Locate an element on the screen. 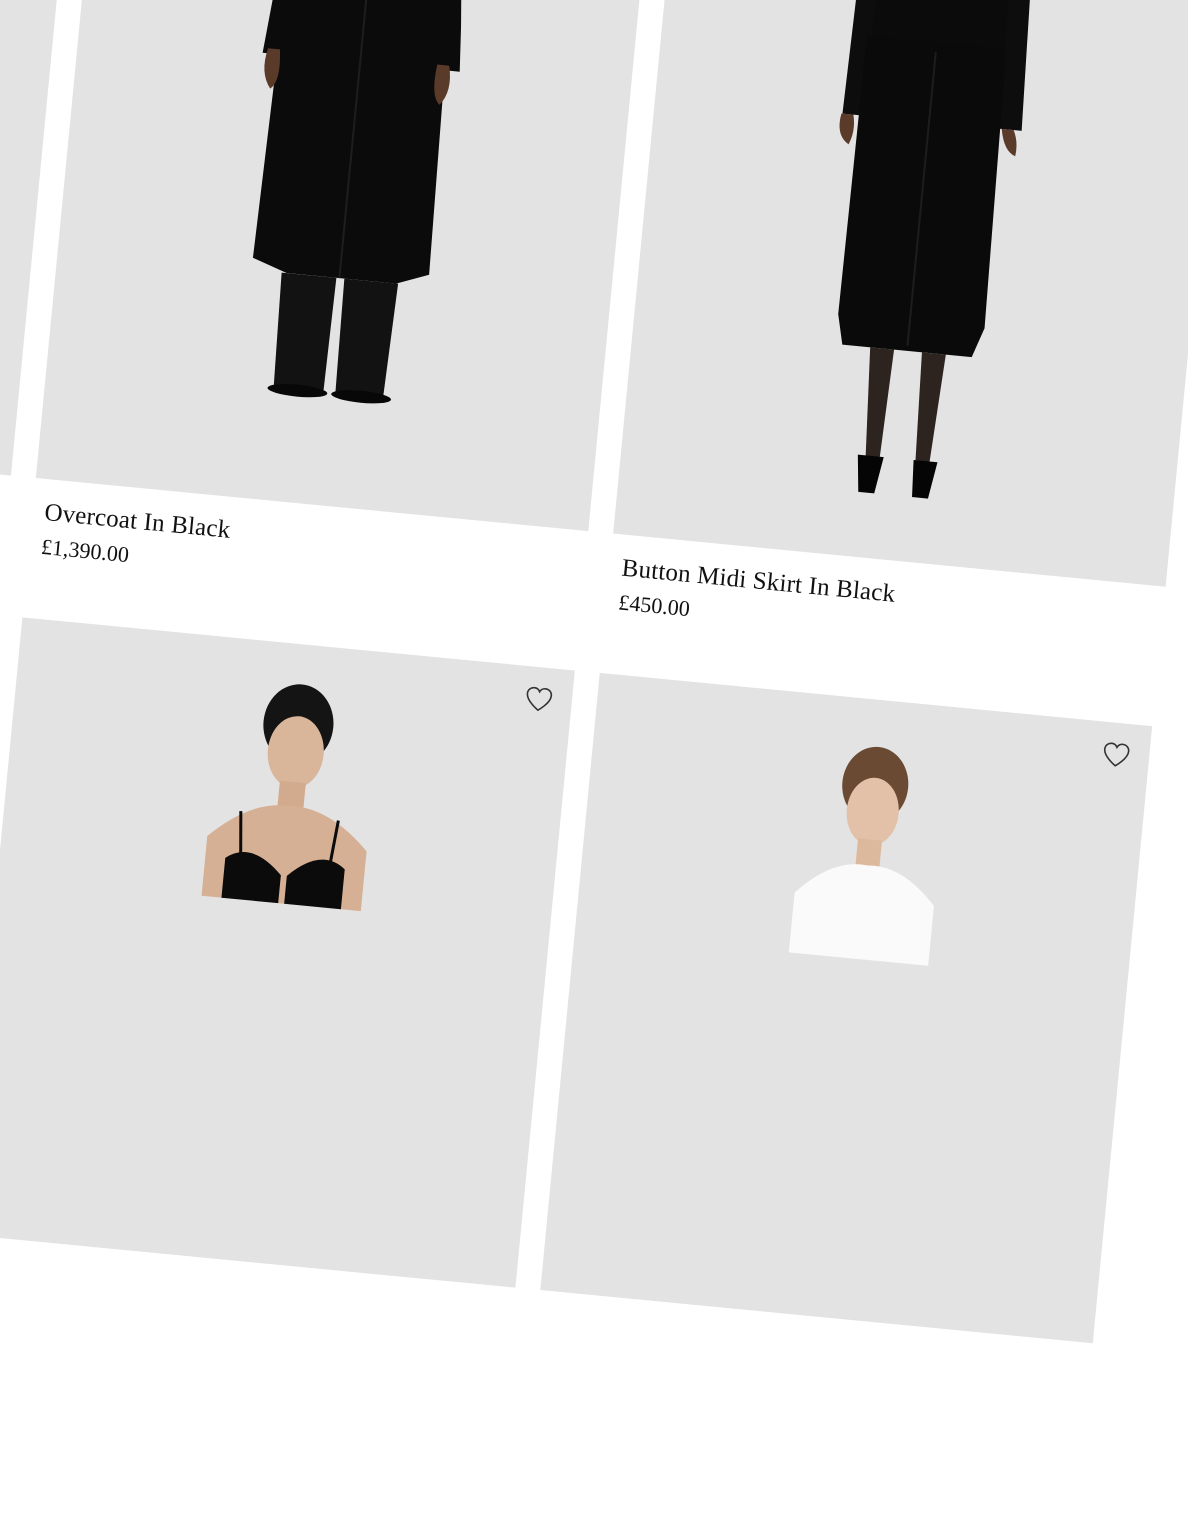  model-overcoat-illustration is located at coordinates (357, 202).